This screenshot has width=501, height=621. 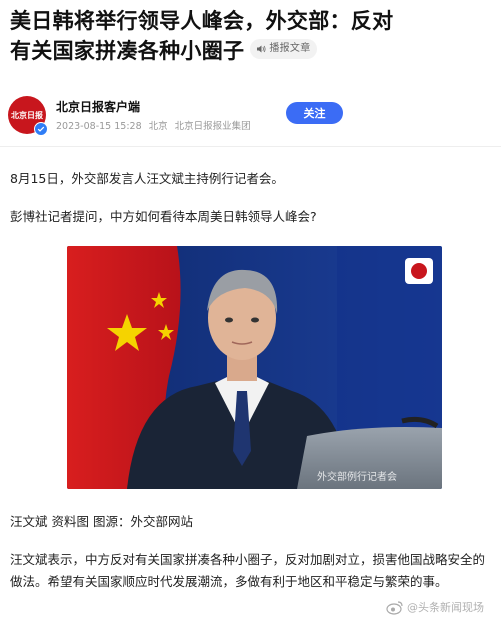 I want to click on article-title-line-1: 美日韩将举行领导人峰会，外交部：反对, so click(x=202, y=21).